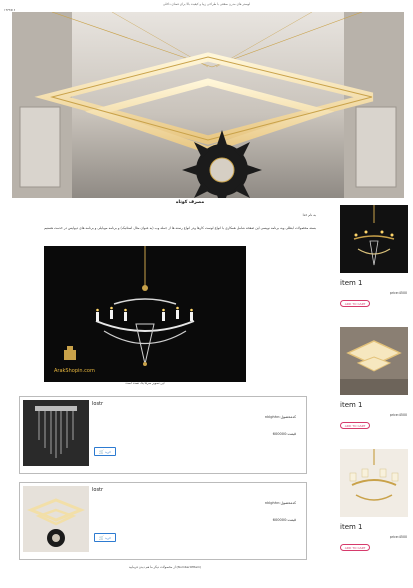  Describe the element at coordinates (190, 202) in the screenshot. I see `article-title: مصرف کوتاه` at that location.